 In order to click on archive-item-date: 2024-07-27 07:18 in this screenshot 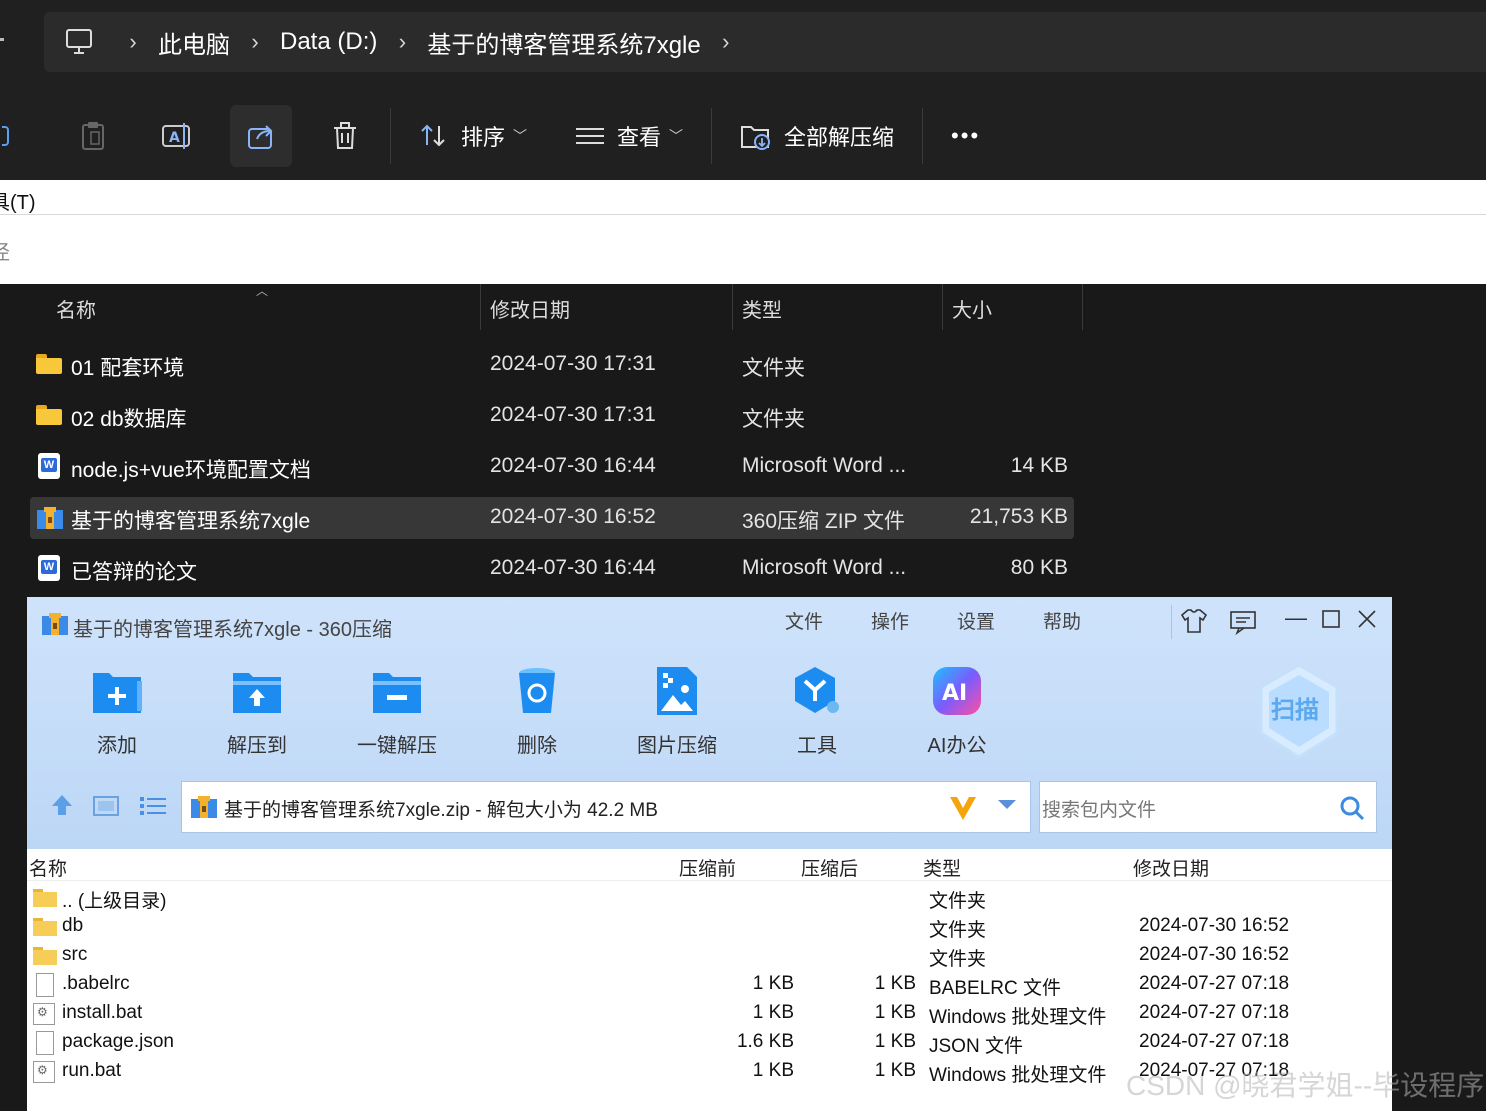, I will do `click(1214, 1012)`.